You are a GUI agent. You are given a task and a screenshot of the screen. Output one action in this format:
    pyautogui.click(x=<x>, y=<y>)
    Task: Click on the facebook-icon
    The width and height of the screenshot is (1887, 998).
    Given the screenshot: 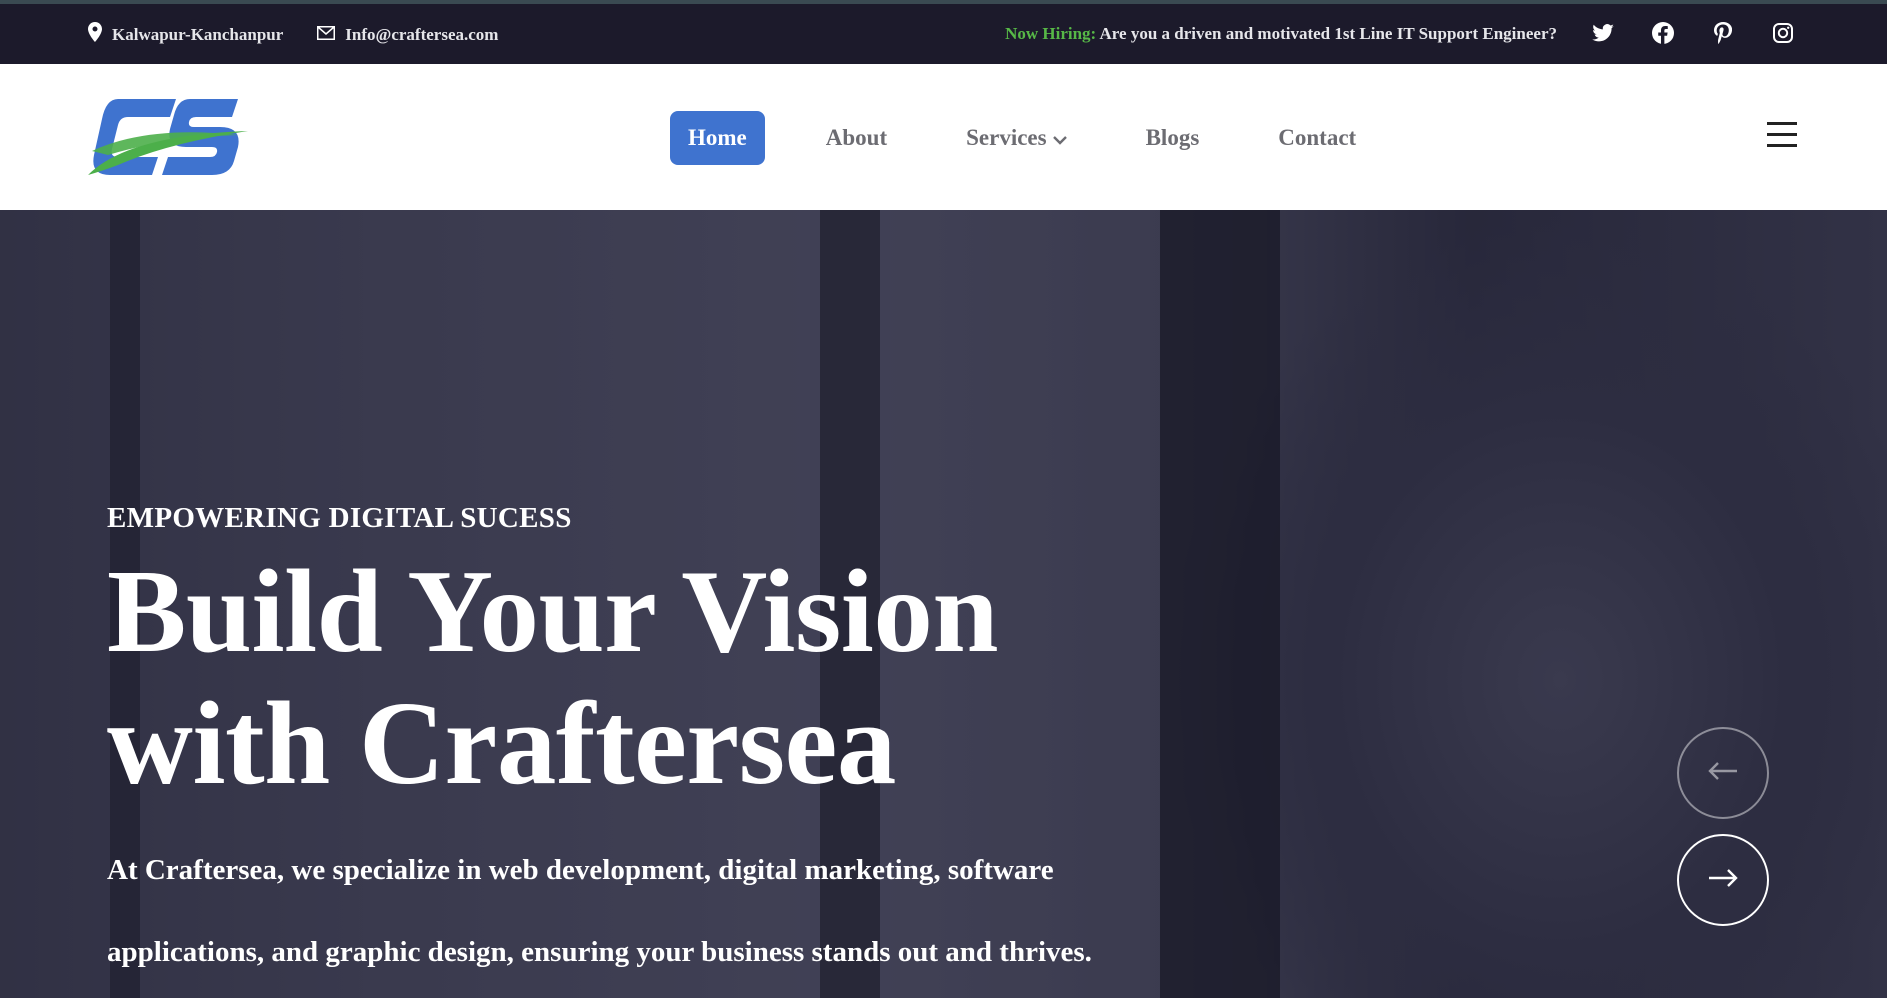 What is the action you would take?
    pyautogui.click(x=1663, y=33)
    